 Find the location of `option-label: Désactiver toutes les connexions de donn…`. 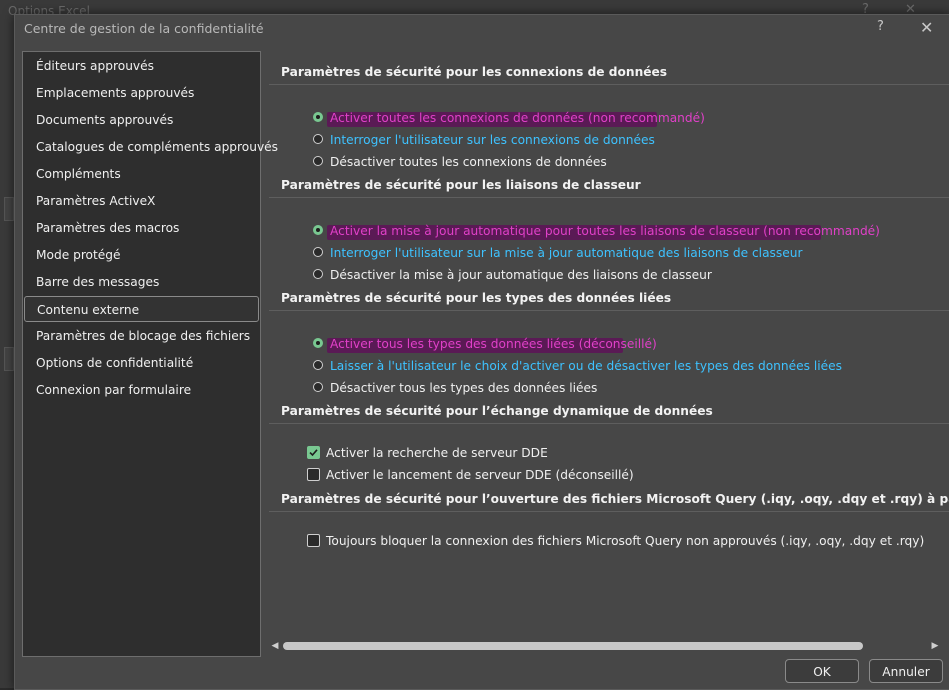

option-label: Désactiver toutes les connexions de donn… is located at coordinates (468, 162).